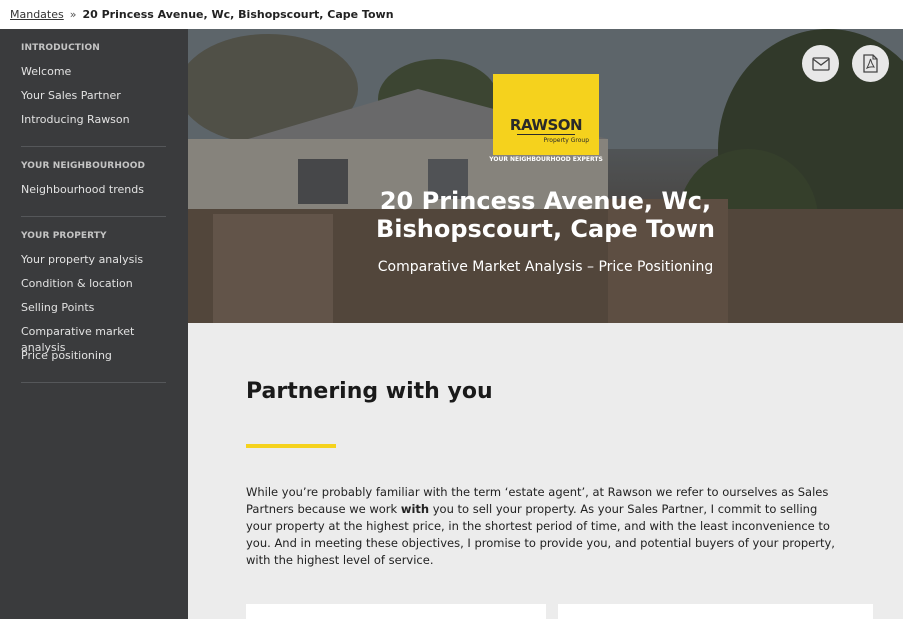 The height and width of the screenshot is (619, 903). What do you see at coordinates (93, 264) in the screenshot?
I see `sidebar-item-your-property-analysis: Your property analysis` at bounding box center [93, 264].